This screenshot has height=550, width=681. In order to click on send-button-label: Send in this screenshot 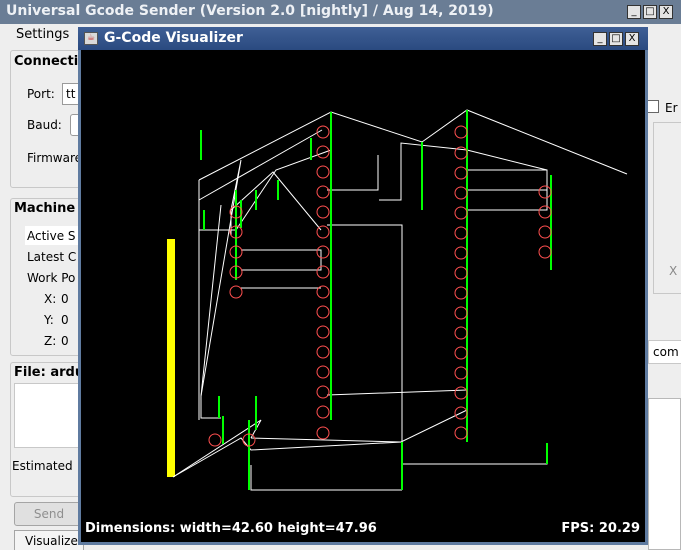, I will do `click(49, 514)`.